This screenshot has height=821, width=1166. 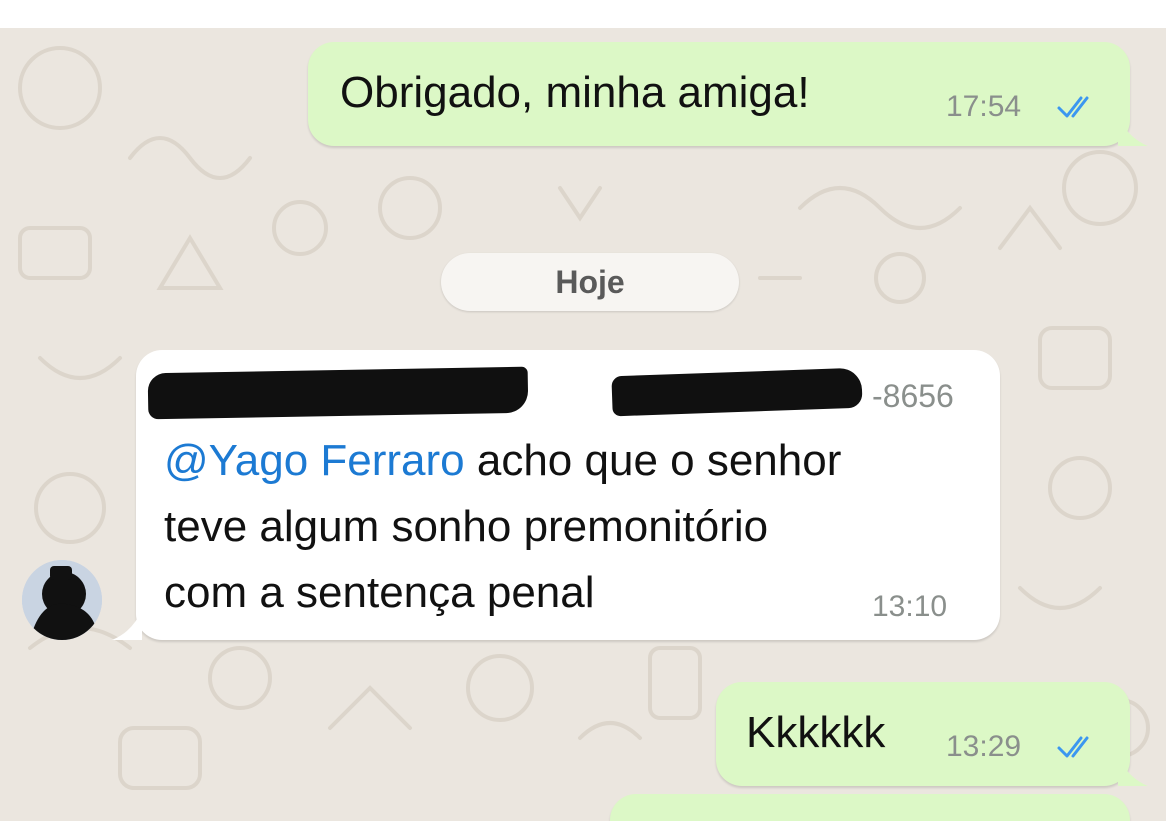 I want to click on message-text: Obrigado, minha amiga!, so click(x=575, y=92).